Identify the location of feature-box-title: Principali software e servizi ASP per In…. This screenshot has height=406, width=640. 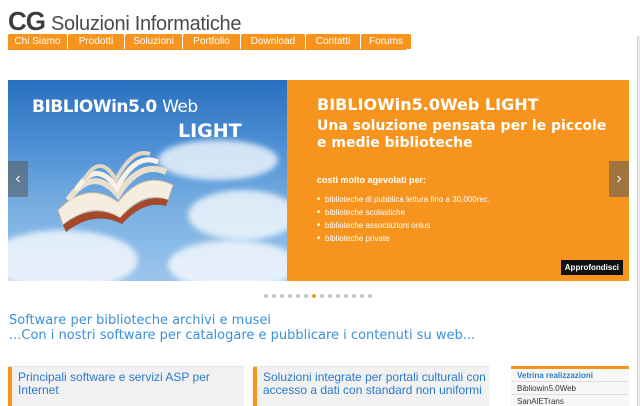
(131, 384).